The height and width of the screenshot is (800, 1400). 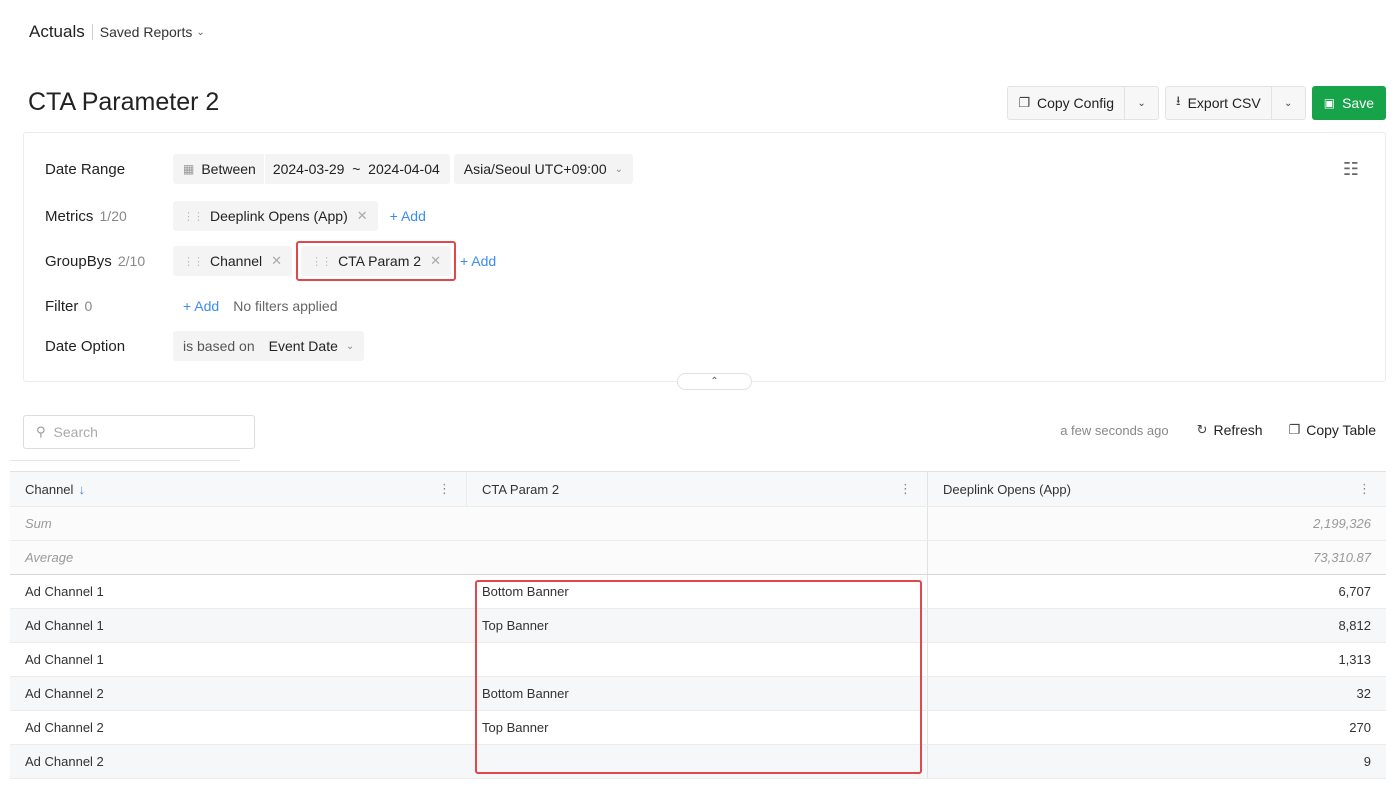 What do you see at coordinates (131, 260) in the screenshot?
I see `groupbys-count: 2/10` at bounding box center [131, 260].